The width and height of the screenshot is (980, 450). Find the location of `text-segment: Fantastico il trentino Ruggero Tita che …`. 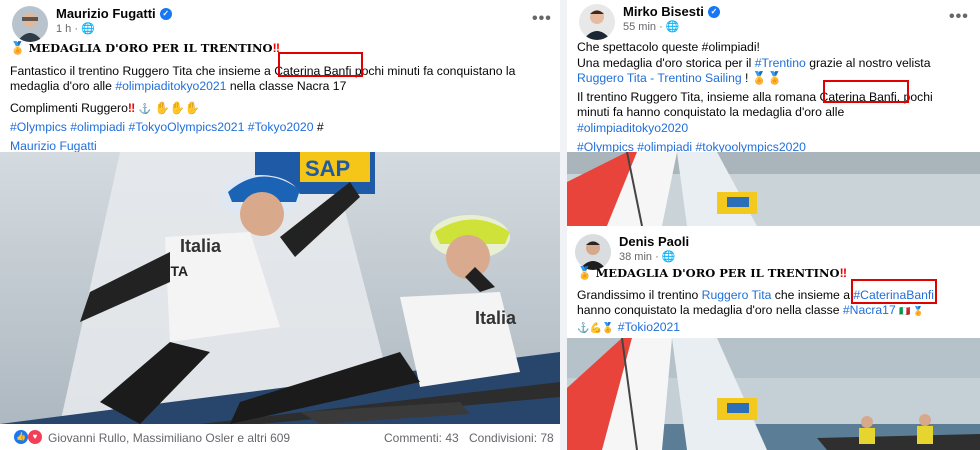

text-segment: Fantastico il trentino Ruggero Tita che … is located at coordinates (142, 70).